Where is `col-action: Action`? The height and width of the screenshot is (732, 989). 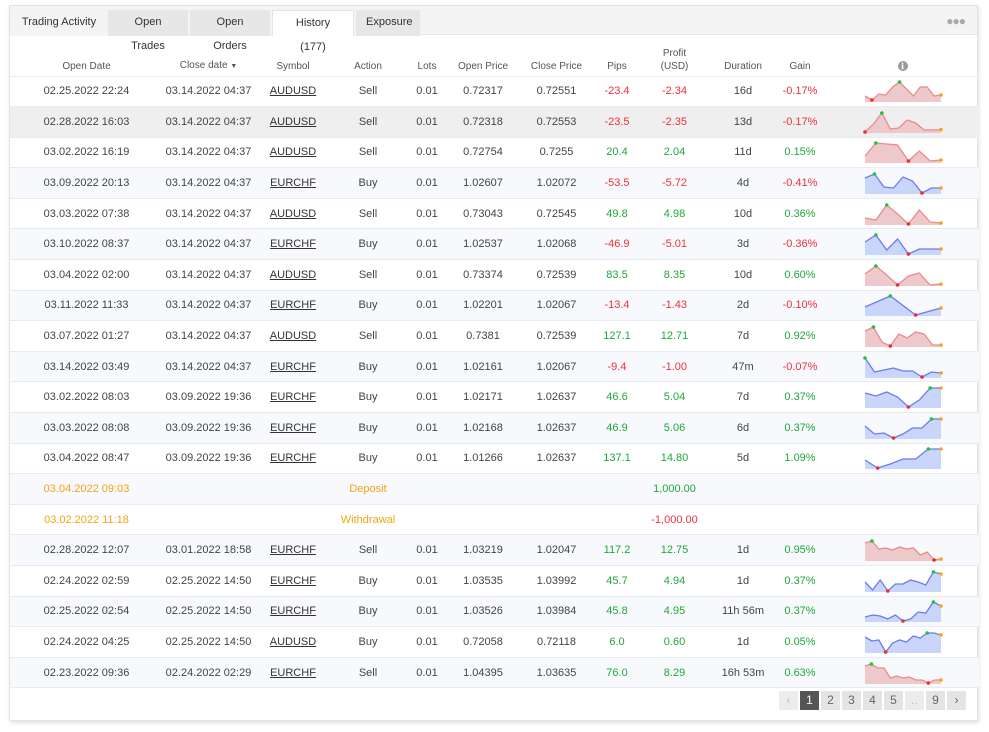
col-action: Action is located at coordinates (368, 56).